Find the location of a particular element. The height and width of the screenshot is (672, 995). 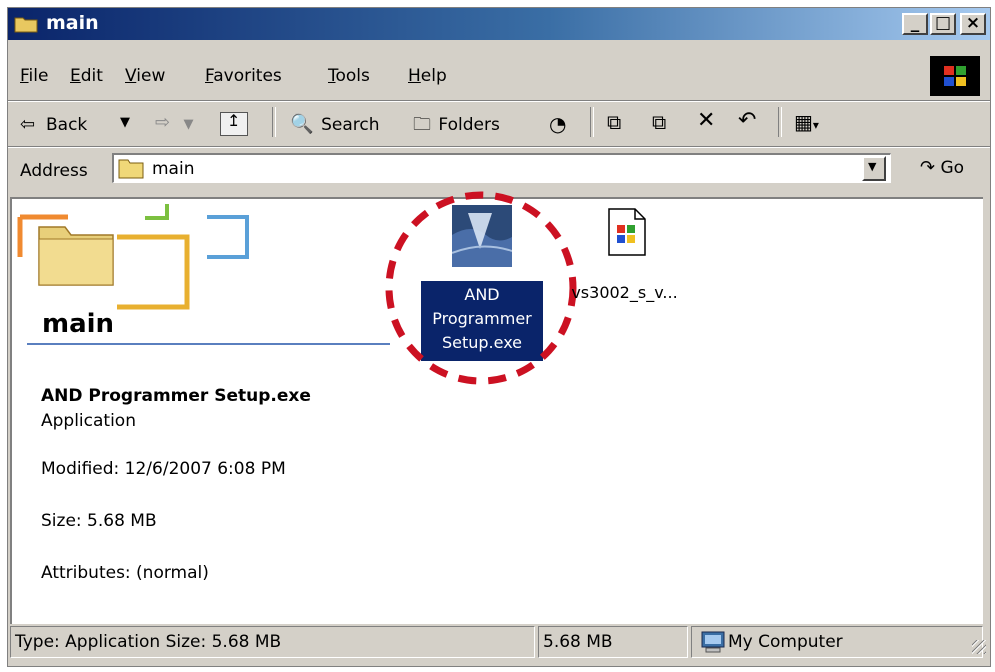

up-folder-button: ↥ is located at coordinates (234, 123).